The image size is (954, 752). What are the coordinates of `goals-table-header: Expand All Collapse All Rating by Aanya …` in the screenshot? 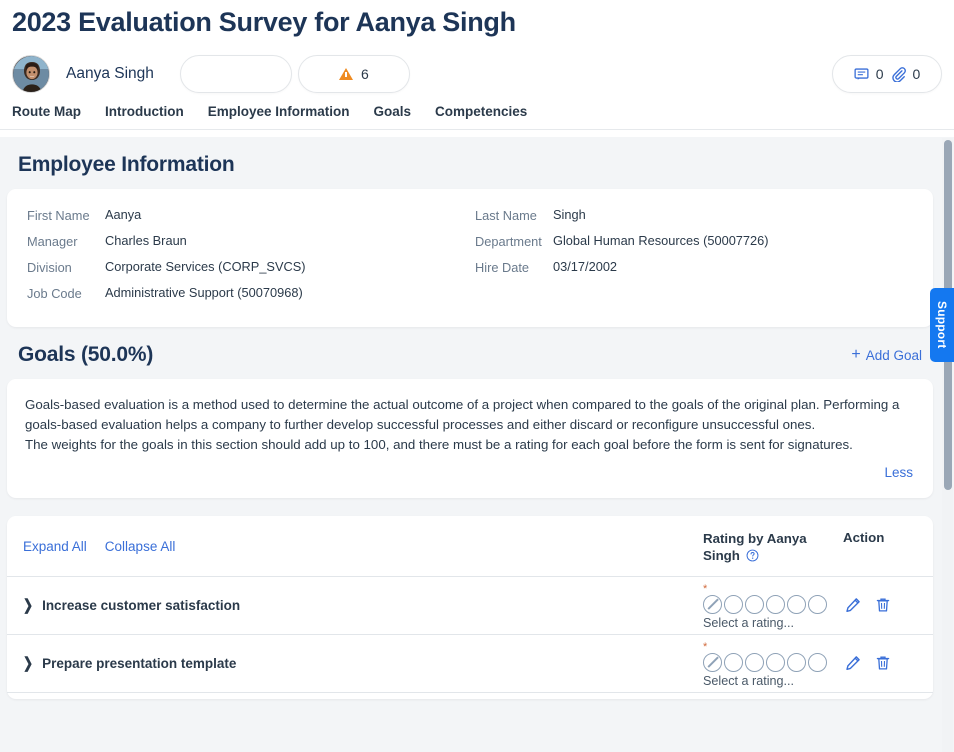 It's located at (470, 546).